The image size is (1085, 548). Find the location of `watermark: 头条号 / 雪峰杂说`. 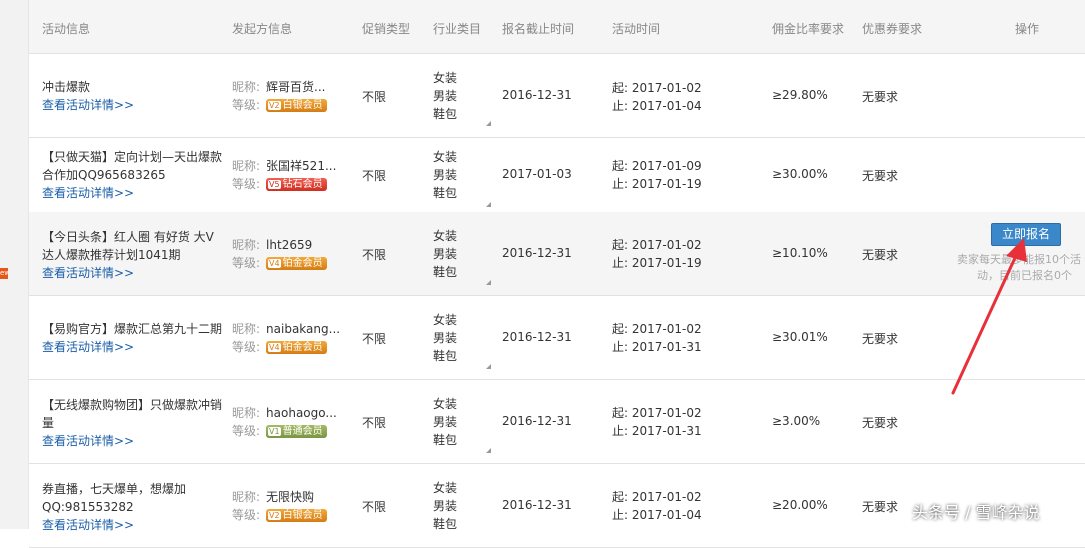

watermark: 头条号 / 雪峰杂说 is located at coordinates (976, 512).